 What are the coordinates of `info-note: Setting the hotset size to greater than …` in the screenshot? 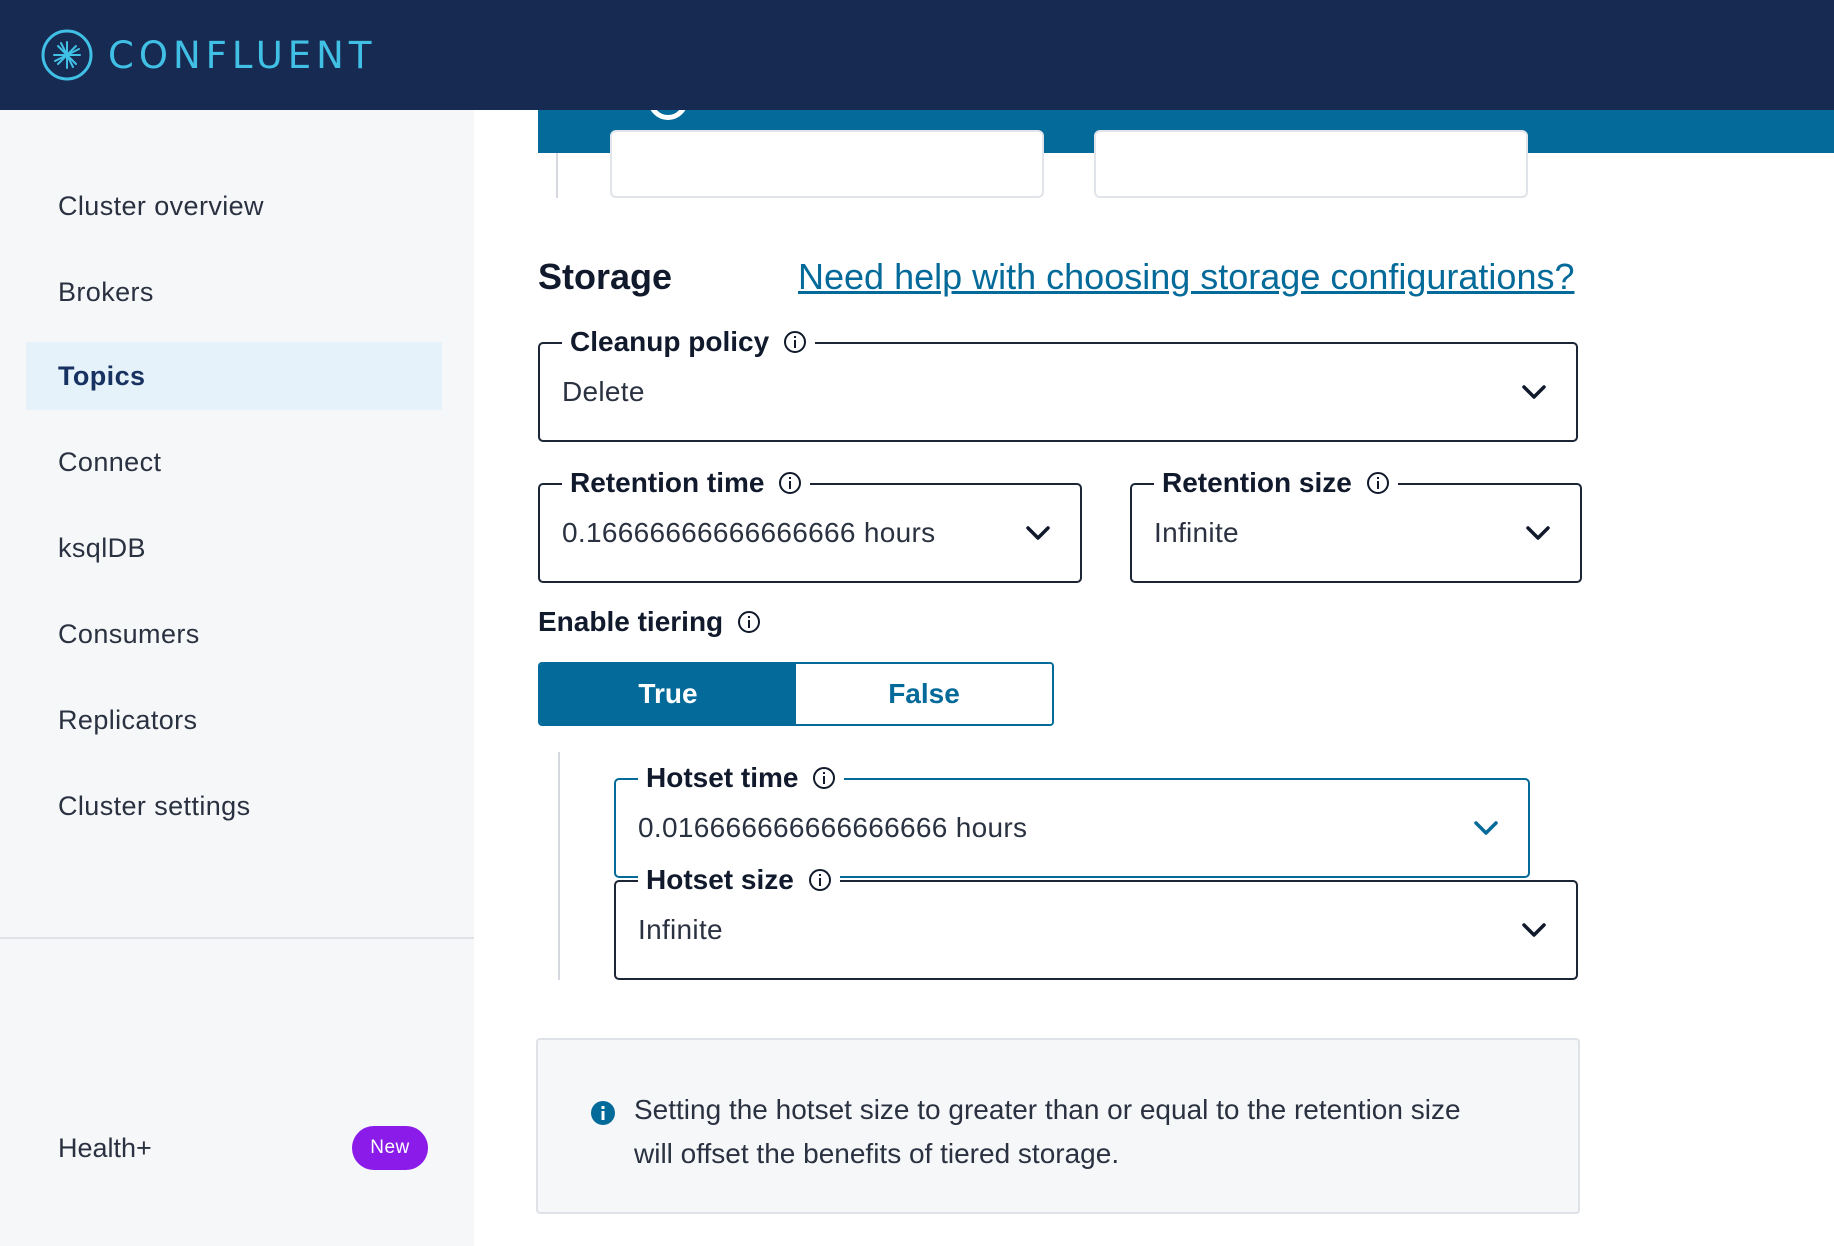 It's located at (1058, 1126).